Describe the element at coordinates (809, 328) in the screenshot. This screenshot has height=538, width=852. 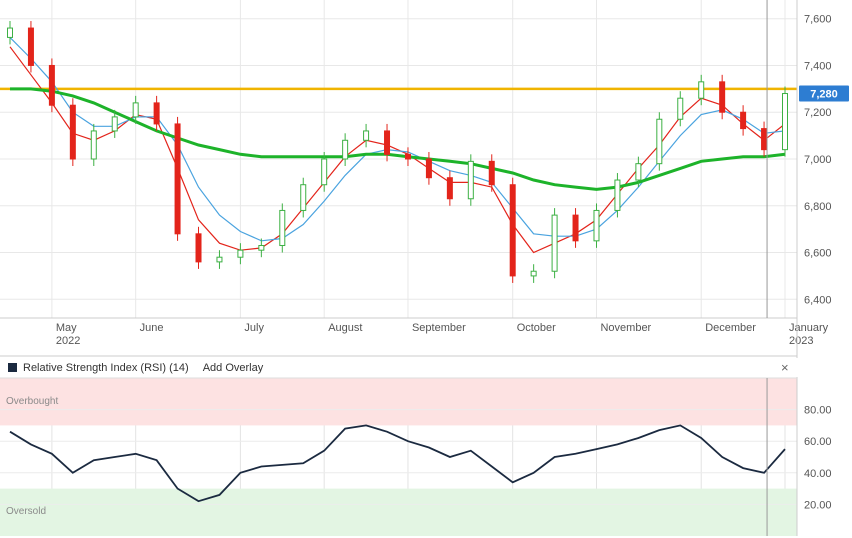
I see `x-tick-label: January` at that location.